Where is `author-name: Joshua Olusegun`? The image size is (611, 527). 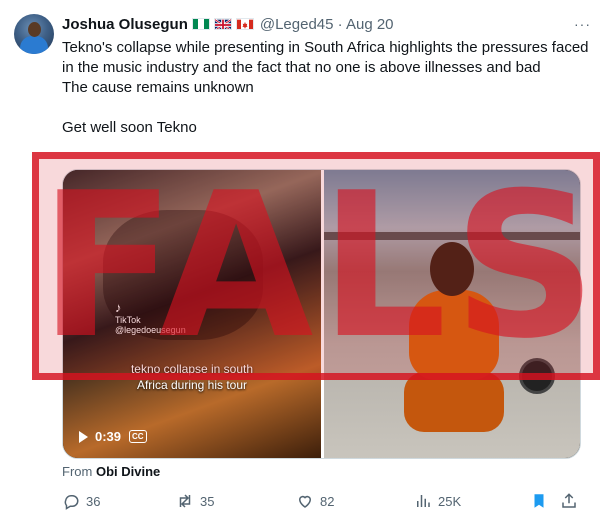
author-name: Joshua Olusegun is located at coordinates (125, 24).